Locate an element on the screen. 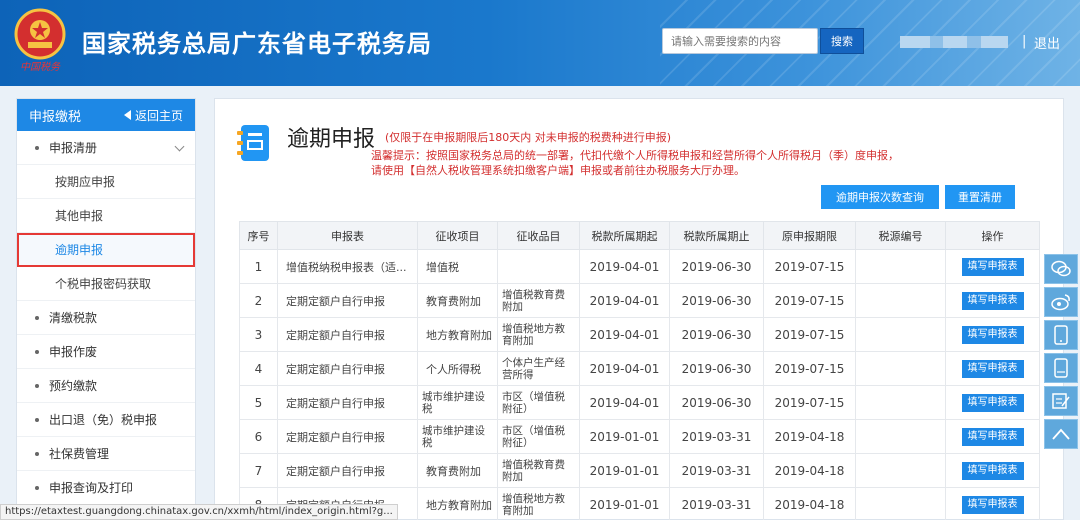 The width and height of the screenshot is (1080, 520). cell-no: 4 is located at coordinates (258, 368).